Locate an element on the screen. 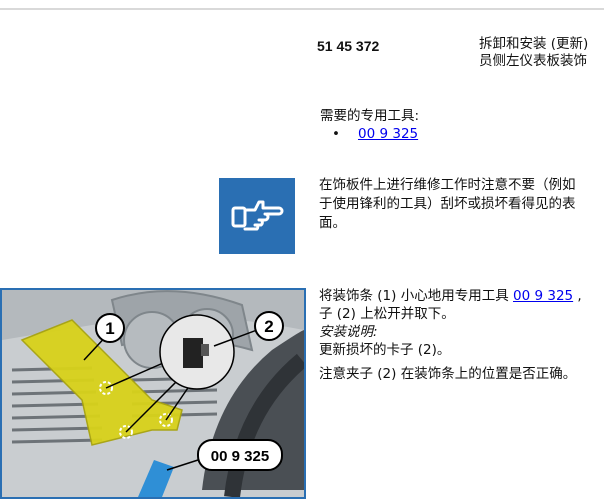  step-line-3: 更新损坏的卡子 (2)。 is located at coordinates (385, 350).